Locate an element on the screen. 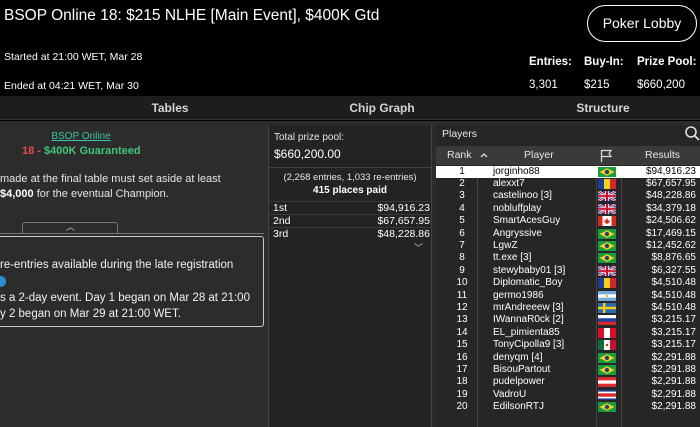 This screenshot has width=700, height=427. player-result: $34,379.18 is located at coordinates (670, 208).